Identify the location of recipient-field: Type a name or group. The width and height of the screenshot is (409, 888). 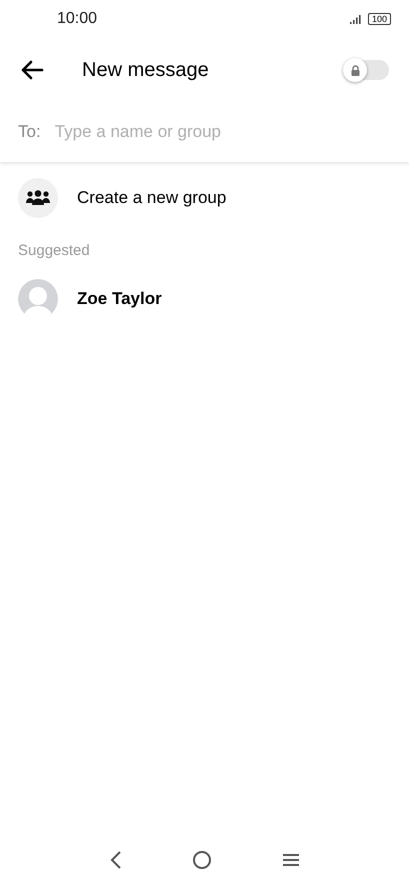
(222, 132).